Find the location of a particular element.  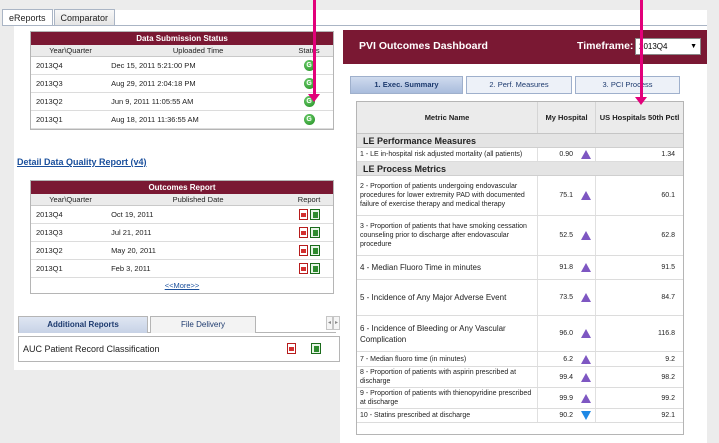

col-uploaded-time: Uploaded Time is located at coordinates (198, 50).